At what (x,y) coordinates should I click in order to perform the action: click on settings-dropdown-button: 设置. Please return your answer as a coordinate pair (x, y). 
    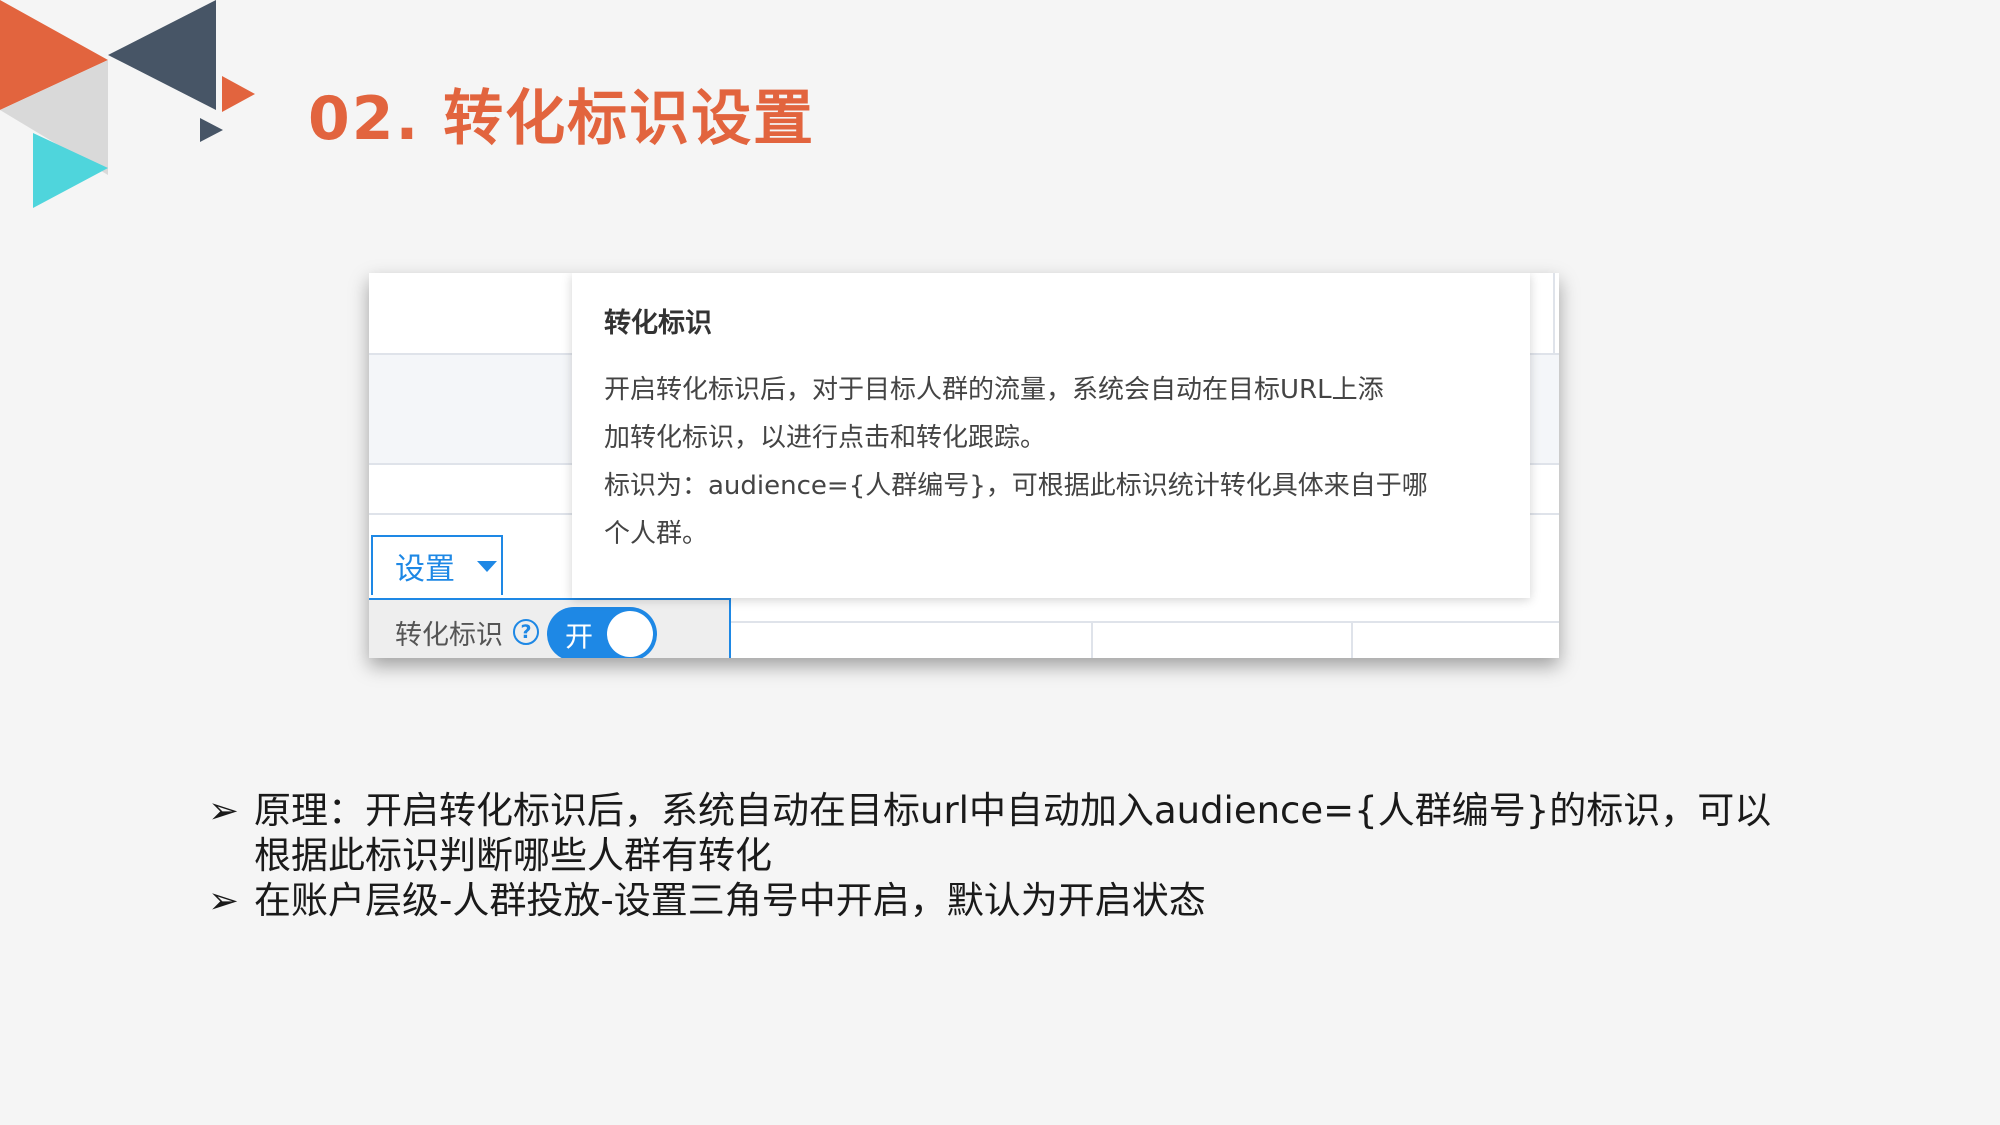
    Looking at the image, I should click on (437, 565).